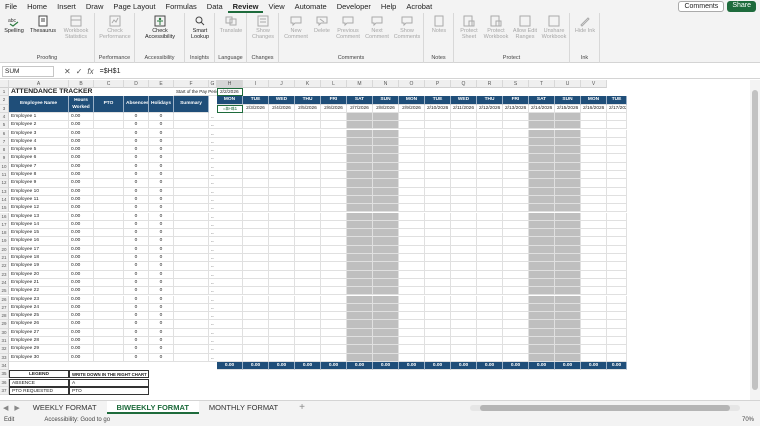 Image resolution: width=760 pixels, height=426 pixels. I want to click on column-title: PTO, so click(109, 104).